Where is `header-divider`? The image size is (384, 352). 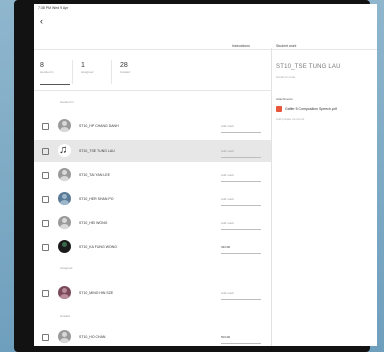
header-divider is located at coordinates (205, 49).